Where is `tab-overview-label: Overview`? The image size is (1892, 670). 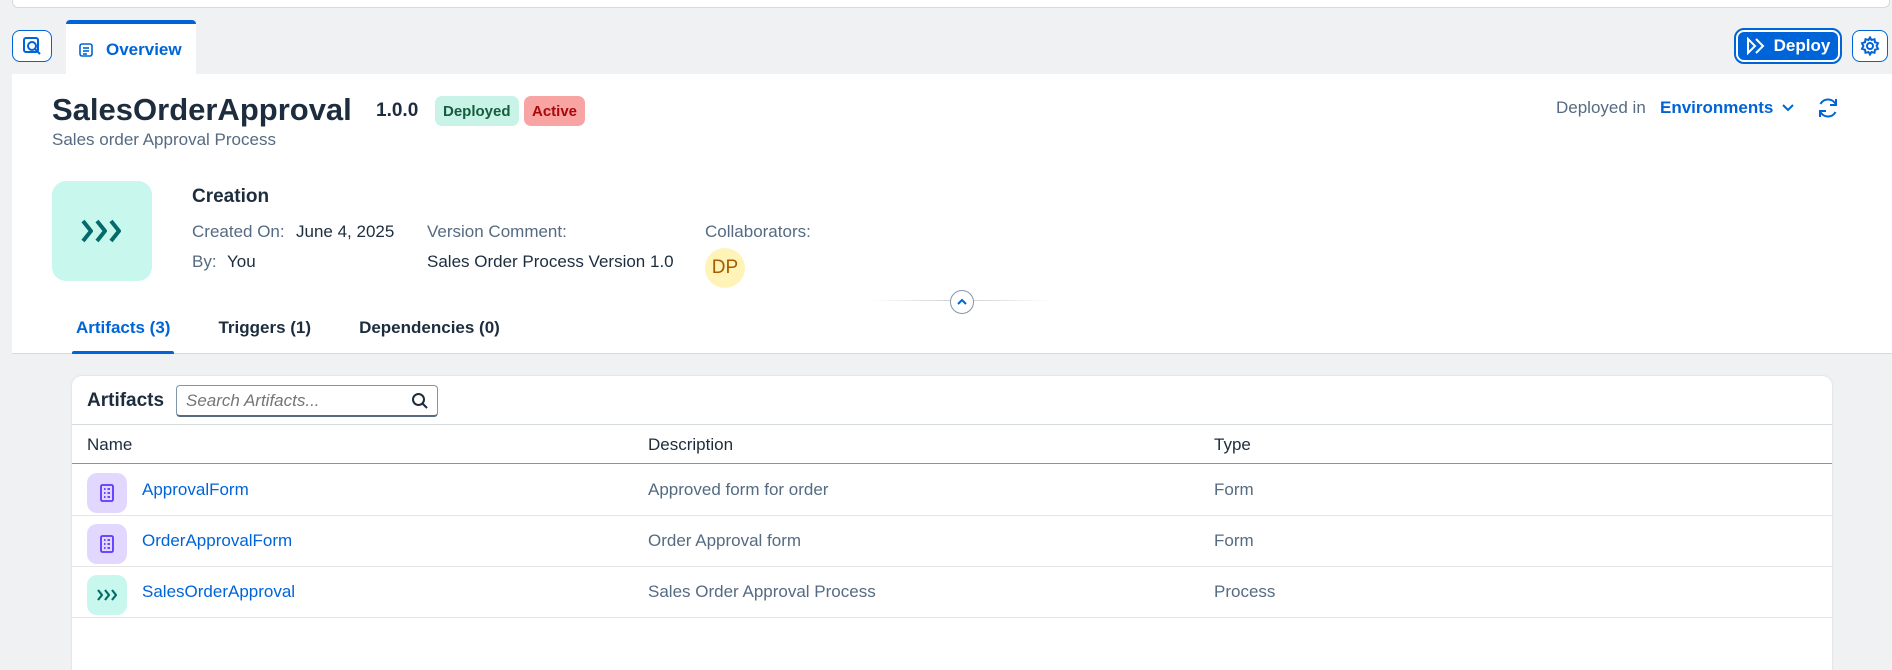
tab-overview-label: Overview is located at coordinates (144, 49).